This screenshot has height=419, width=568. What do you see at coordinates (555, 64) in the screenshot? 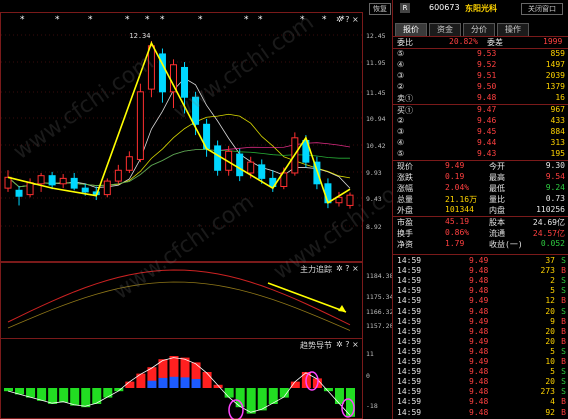
I see `ask-volume: 1497` at bounding box center [555, 64].